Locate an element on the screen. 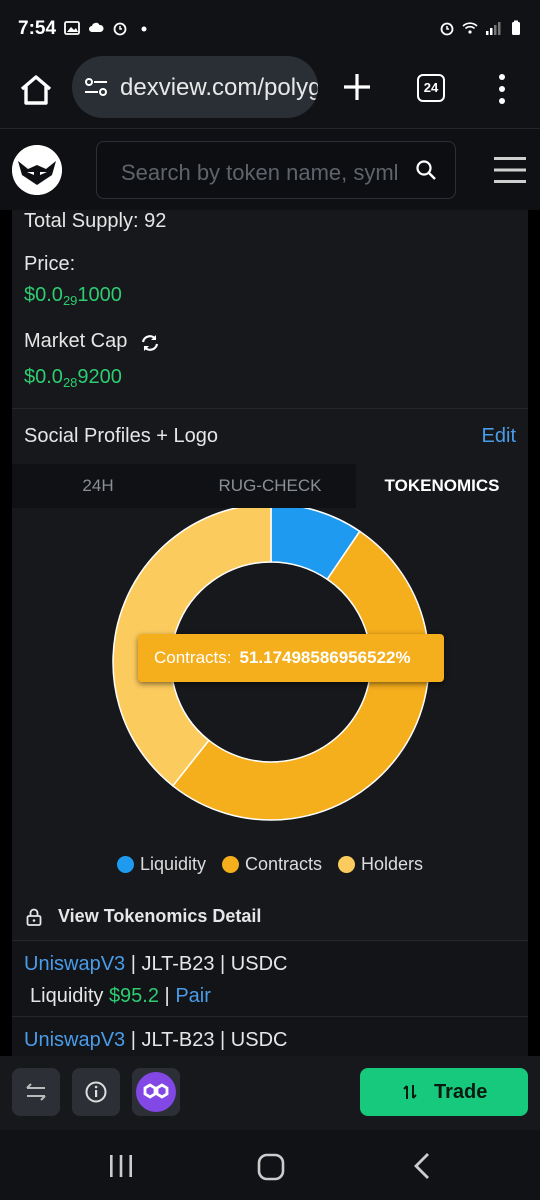 Image resolution: width=540 pixels, height=1200 pixels. status-left-icons is located at coordinates (108, 28).